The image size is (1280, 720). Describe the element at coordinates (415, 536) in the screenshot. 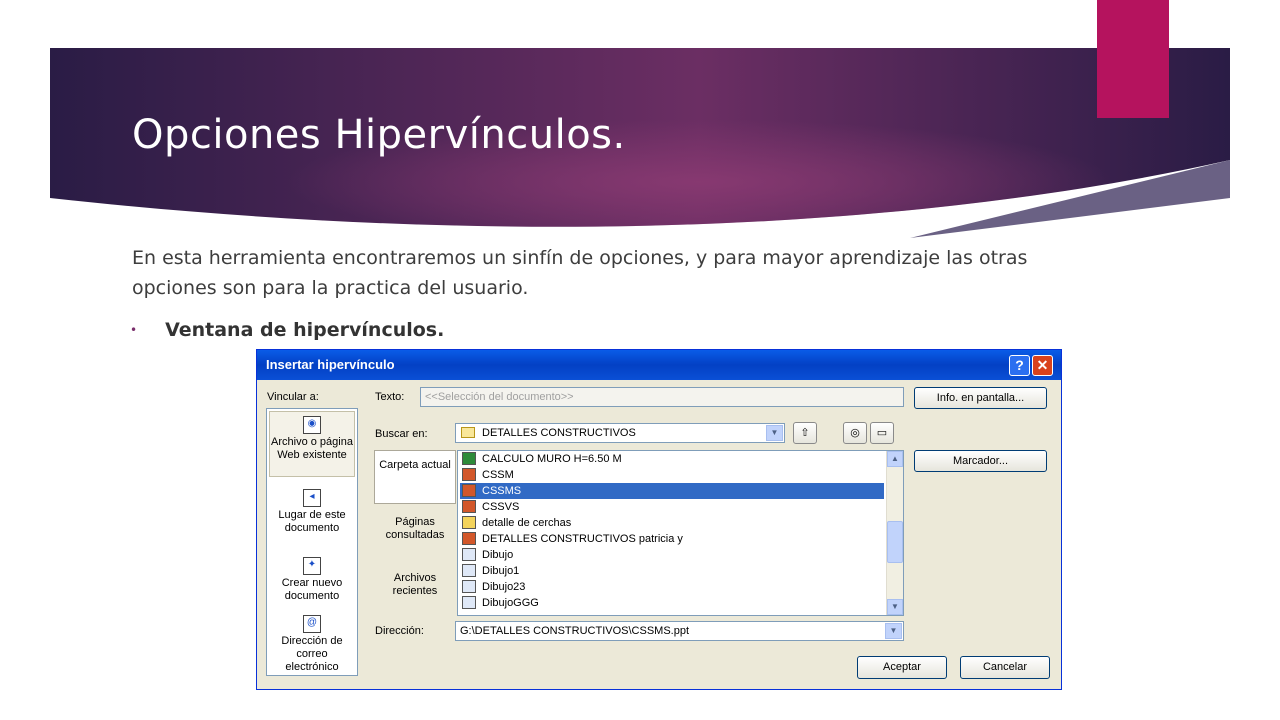

I see `tab-browsed-pages: Páginas consultadas` at that location.